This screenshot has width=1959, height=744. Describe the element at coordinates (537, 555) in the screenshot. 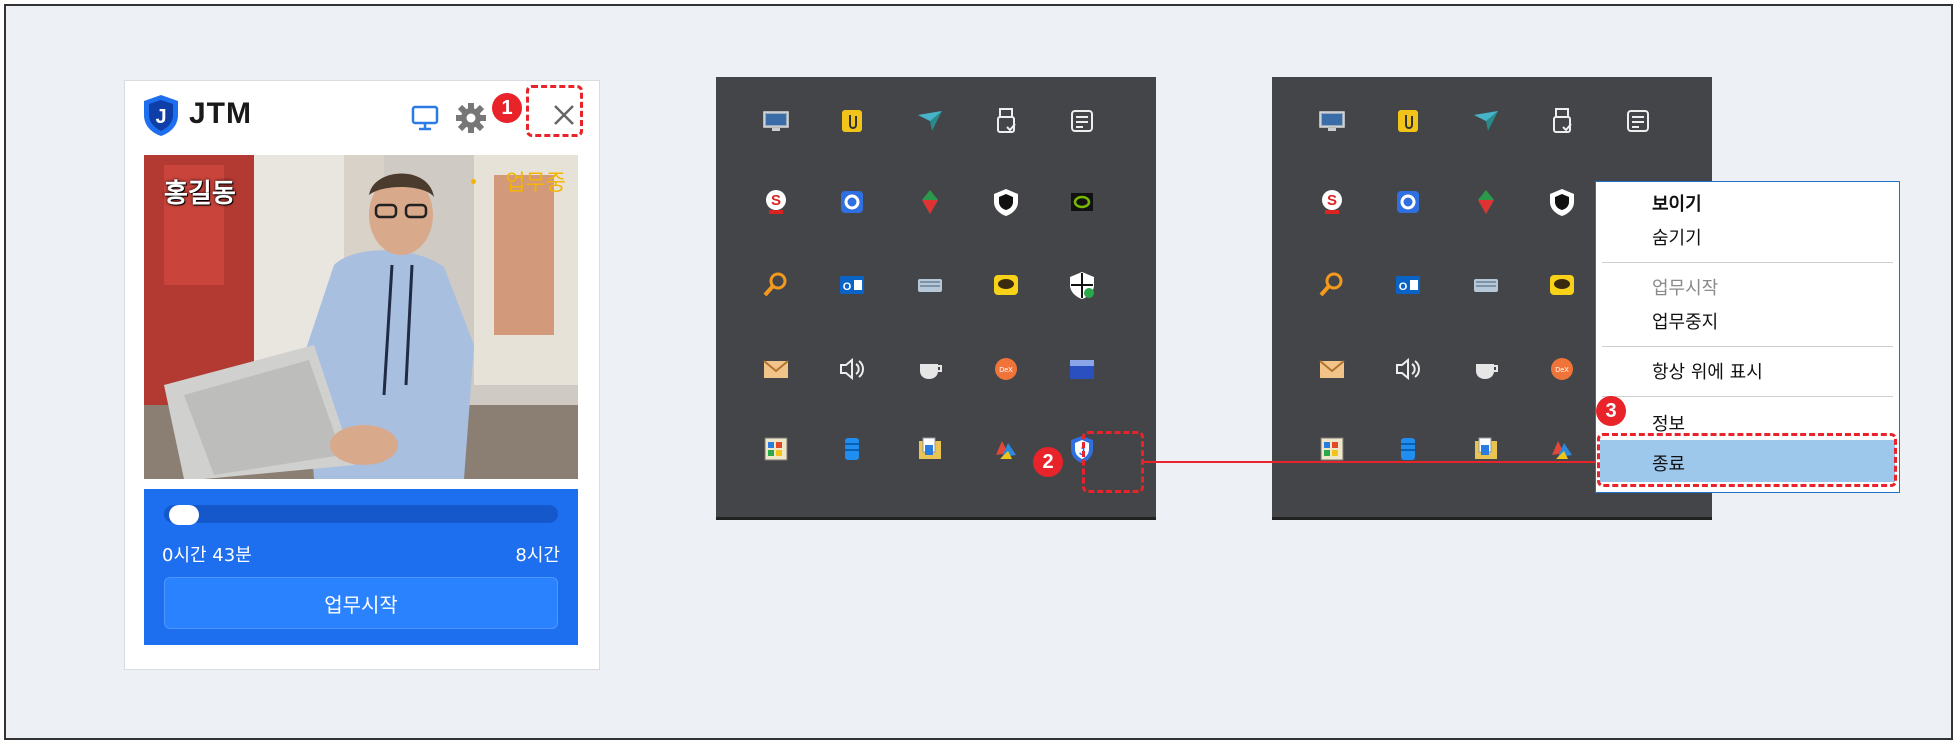

I see `target-time: 8시간` at that location.